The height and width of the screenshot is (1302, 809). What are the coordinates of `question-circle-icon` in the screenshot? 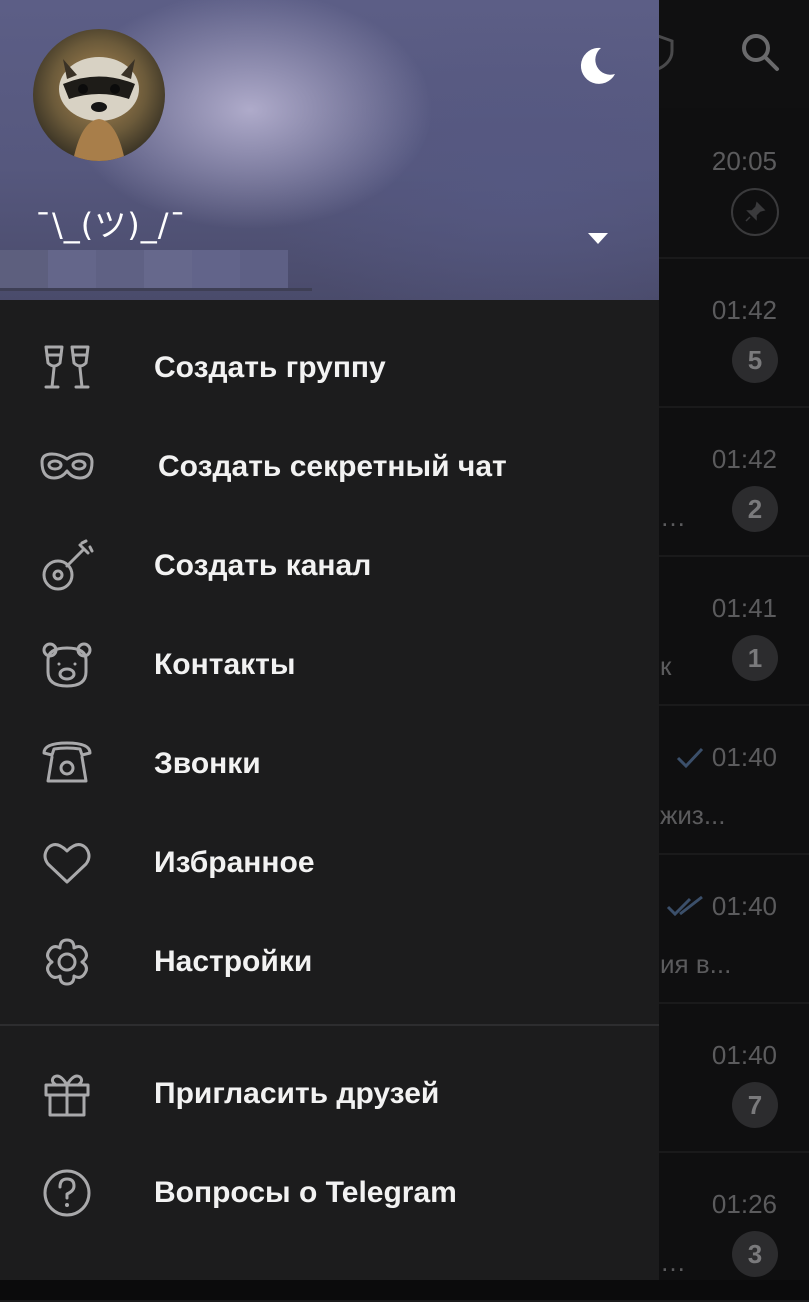 It's located at (67, 1193).